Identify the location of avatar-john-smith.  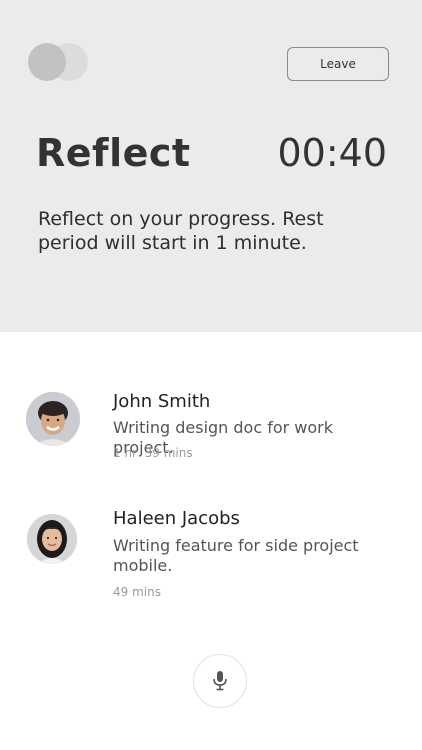
(53, 419).